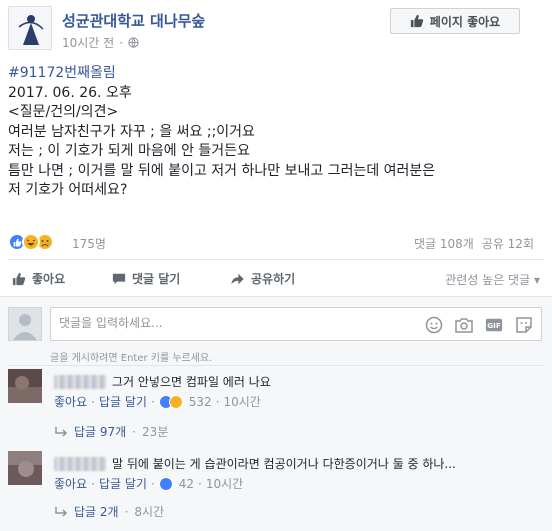 This screenshot has height=531, width=552. What do you see at coordinates (63, 112) in the screenshot?
I see `post-line: <질문/건의/의견>` at bounding box center [63, 112].